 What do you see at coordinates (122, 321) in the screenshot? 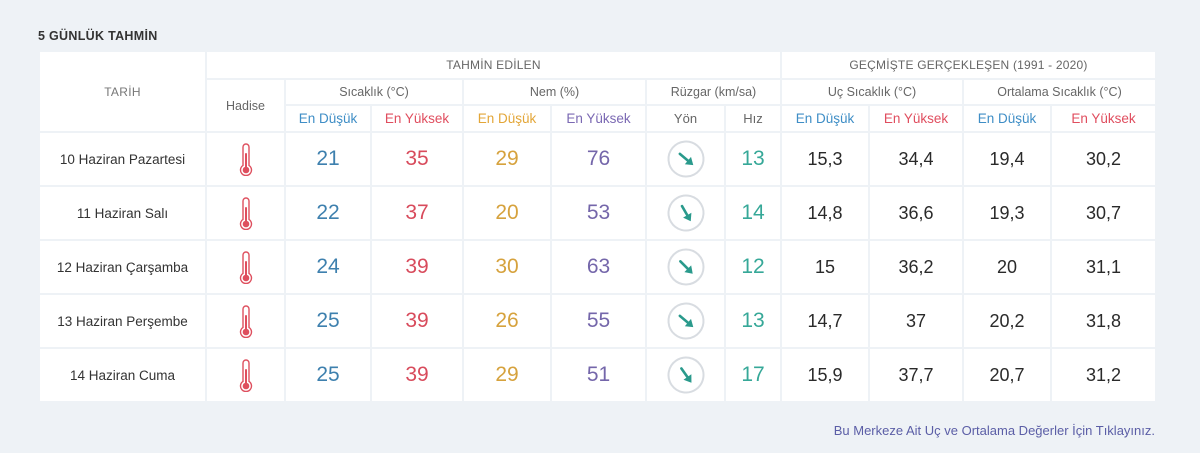
I see `date-cell: 13 Haziran Perşembe` at bounding box center [122, 321].